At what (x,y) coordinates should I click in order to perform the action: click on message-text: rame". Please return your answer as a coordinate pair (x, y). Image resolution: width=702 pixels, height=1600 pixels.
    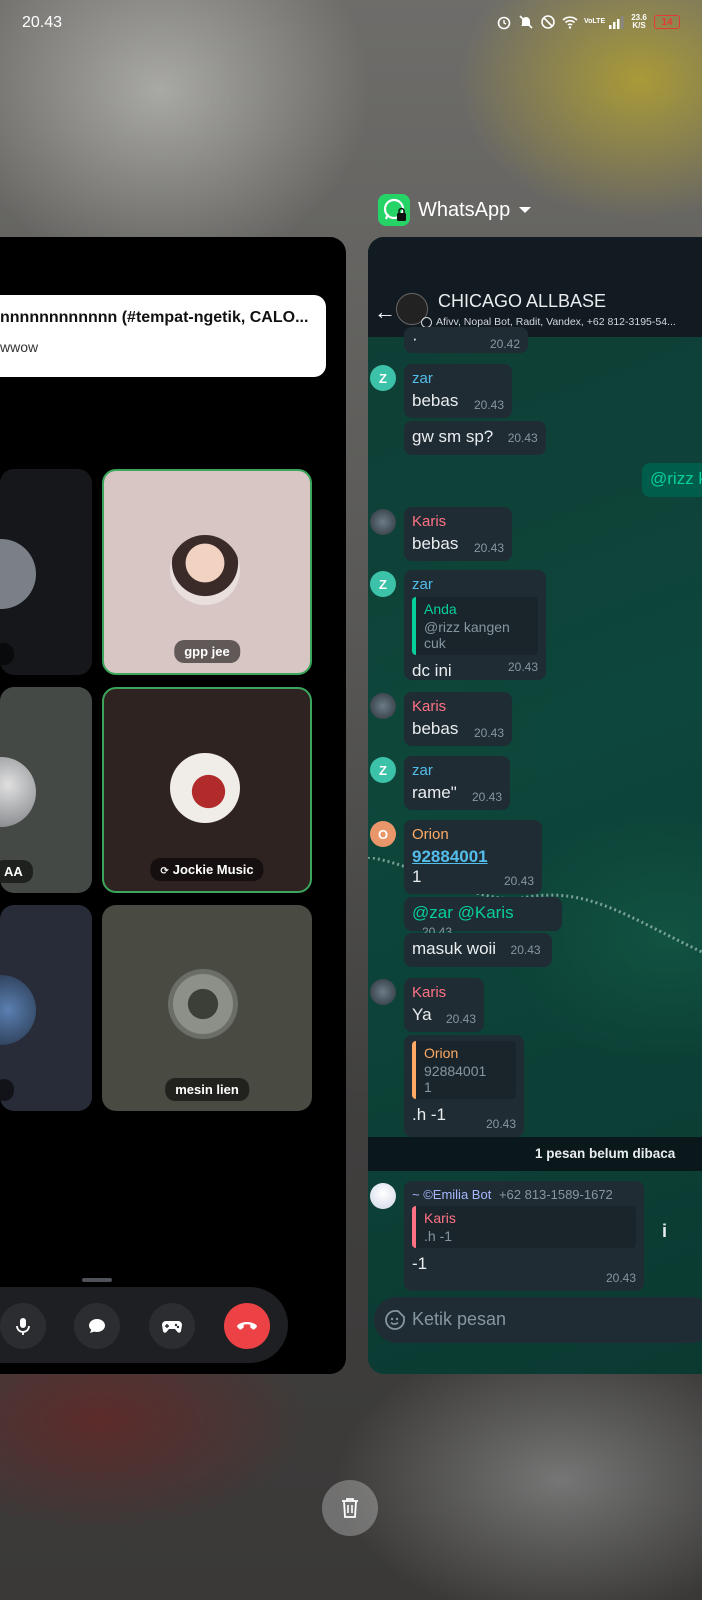
    Looking at the image, I should click on (434, 792).